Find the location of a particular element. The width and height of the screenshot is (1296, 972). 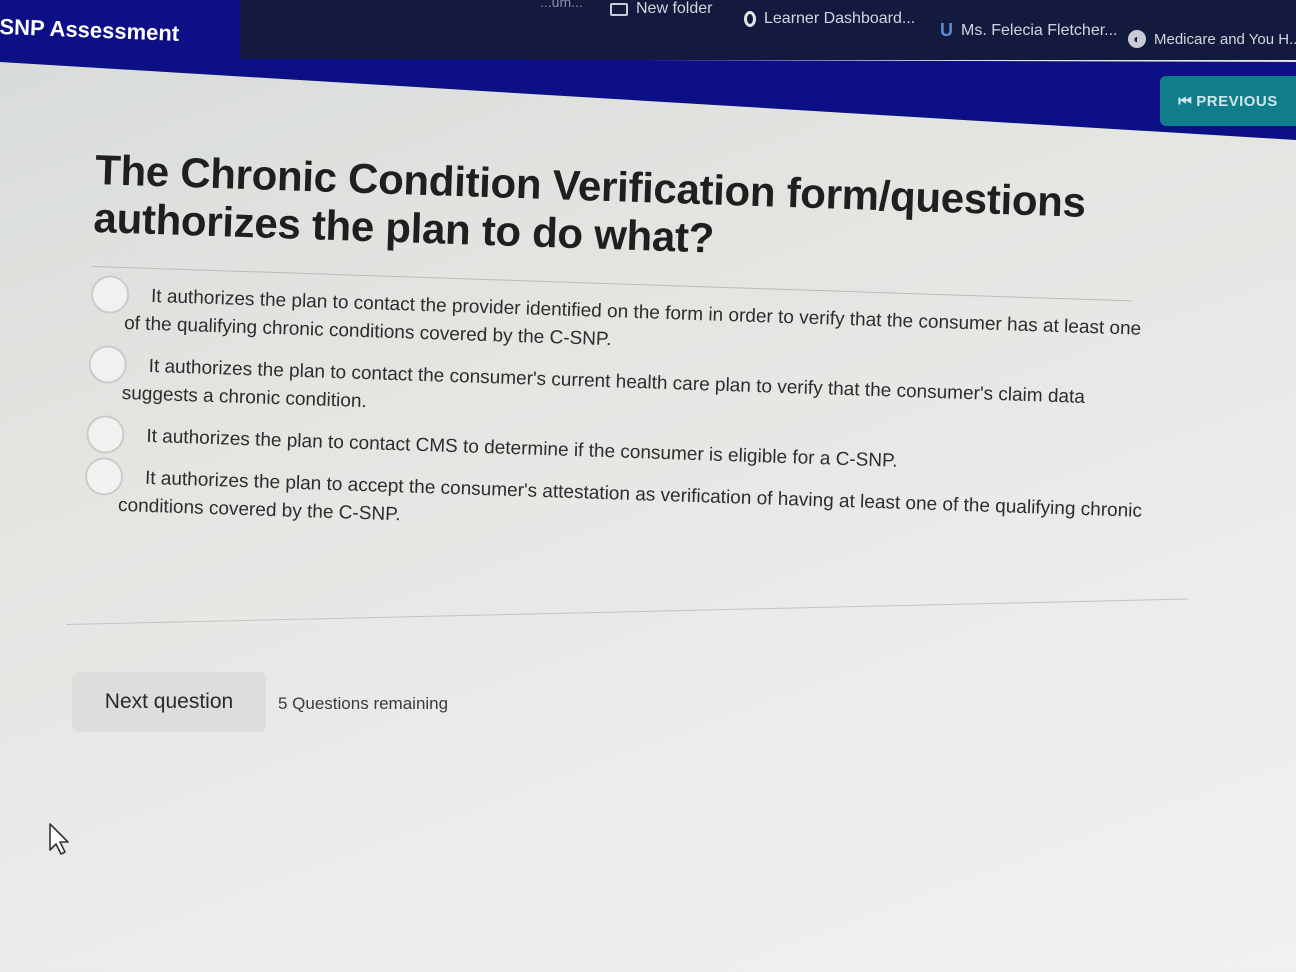

globe-icon: ◐ is located at coordinates (1137, 39).